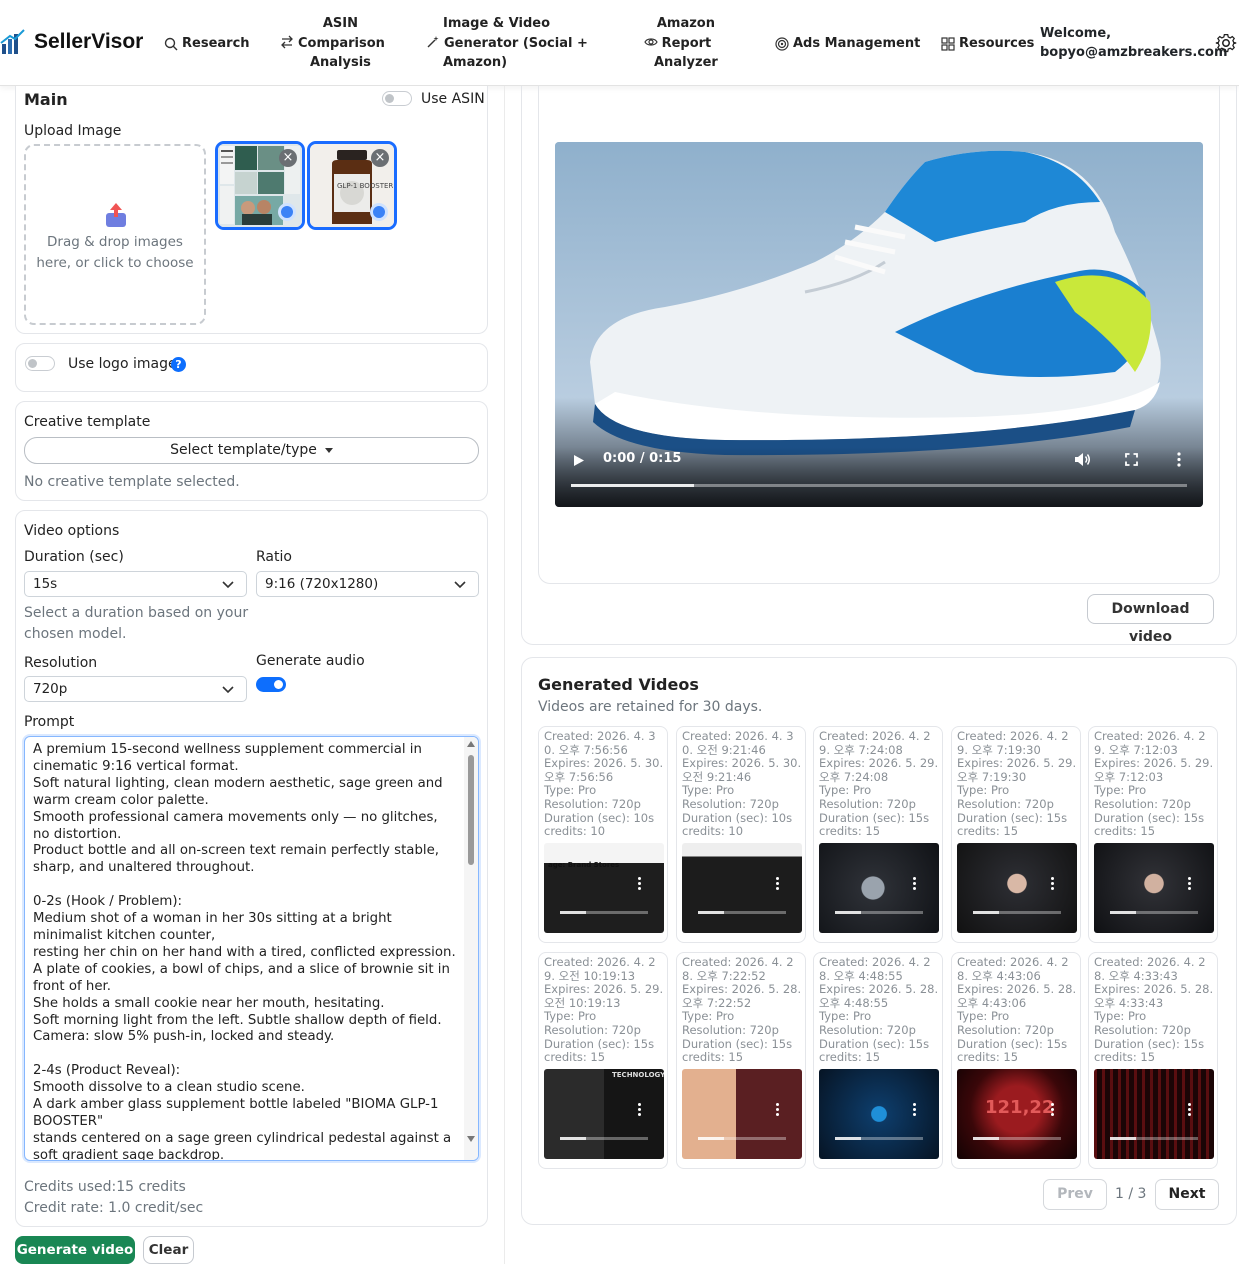 The height and width of the screenshot is (1264, 1239). What do you see at coordinates (1187, 1194) in the screenshot?
I see `next-page-button: Next` at bounding box center [1187, 1194].